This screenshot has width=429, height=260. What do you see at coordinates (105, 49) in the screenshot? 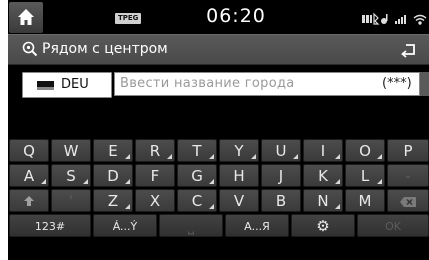
I see `page-title: Рядом с центром` at bounding box center [105, 49].